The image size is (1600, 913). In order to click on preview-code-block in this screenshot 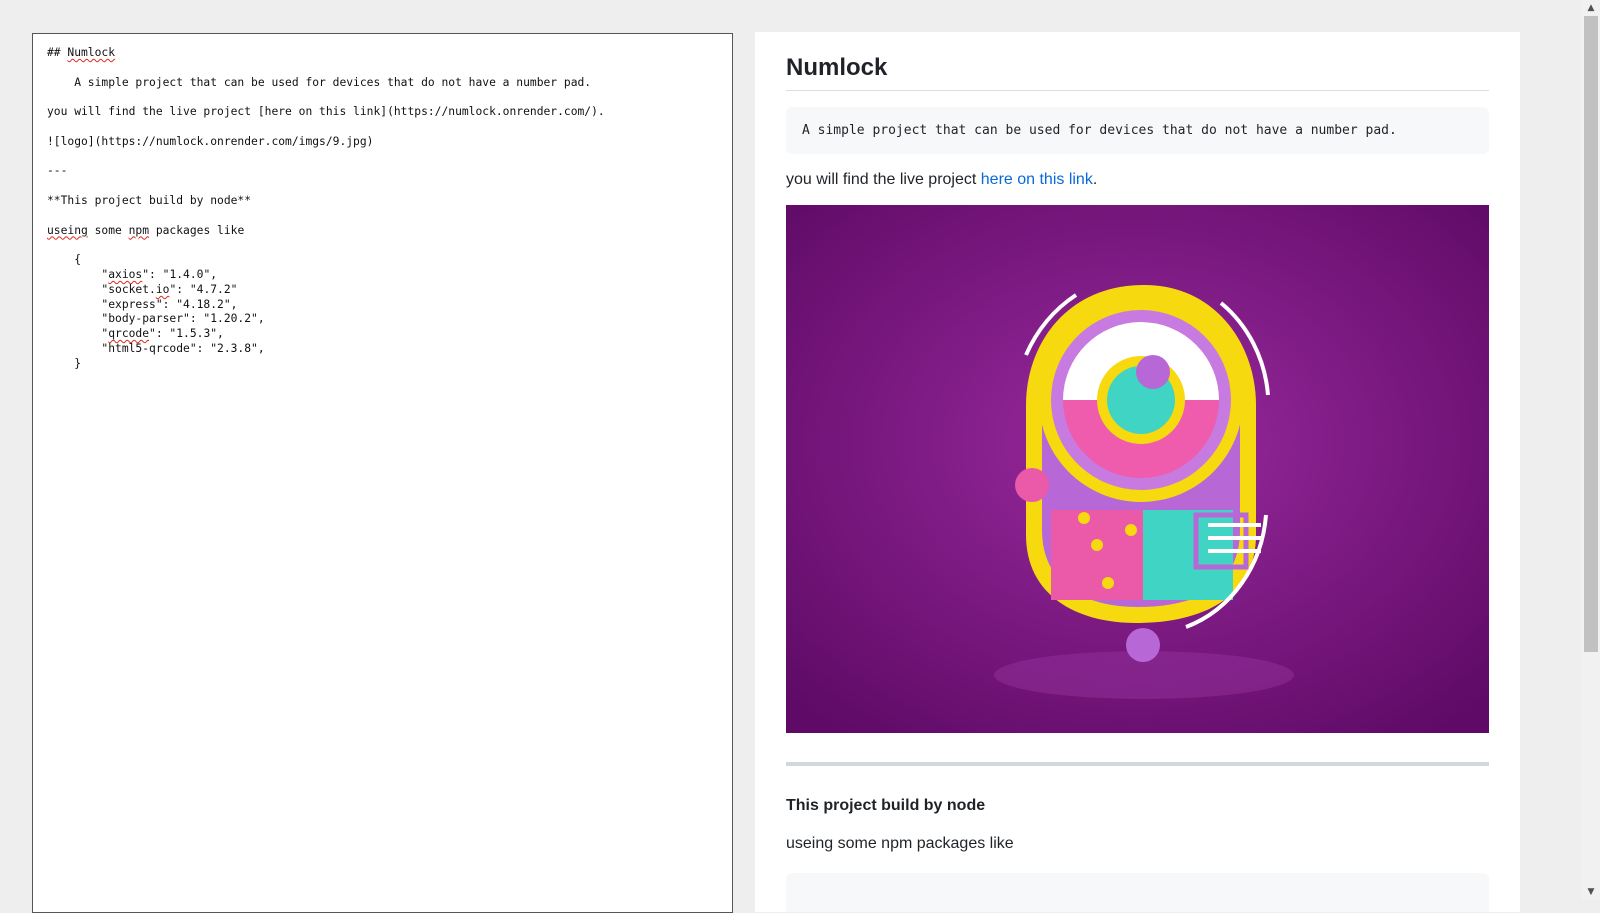, I will do `click(1137, 892)`.